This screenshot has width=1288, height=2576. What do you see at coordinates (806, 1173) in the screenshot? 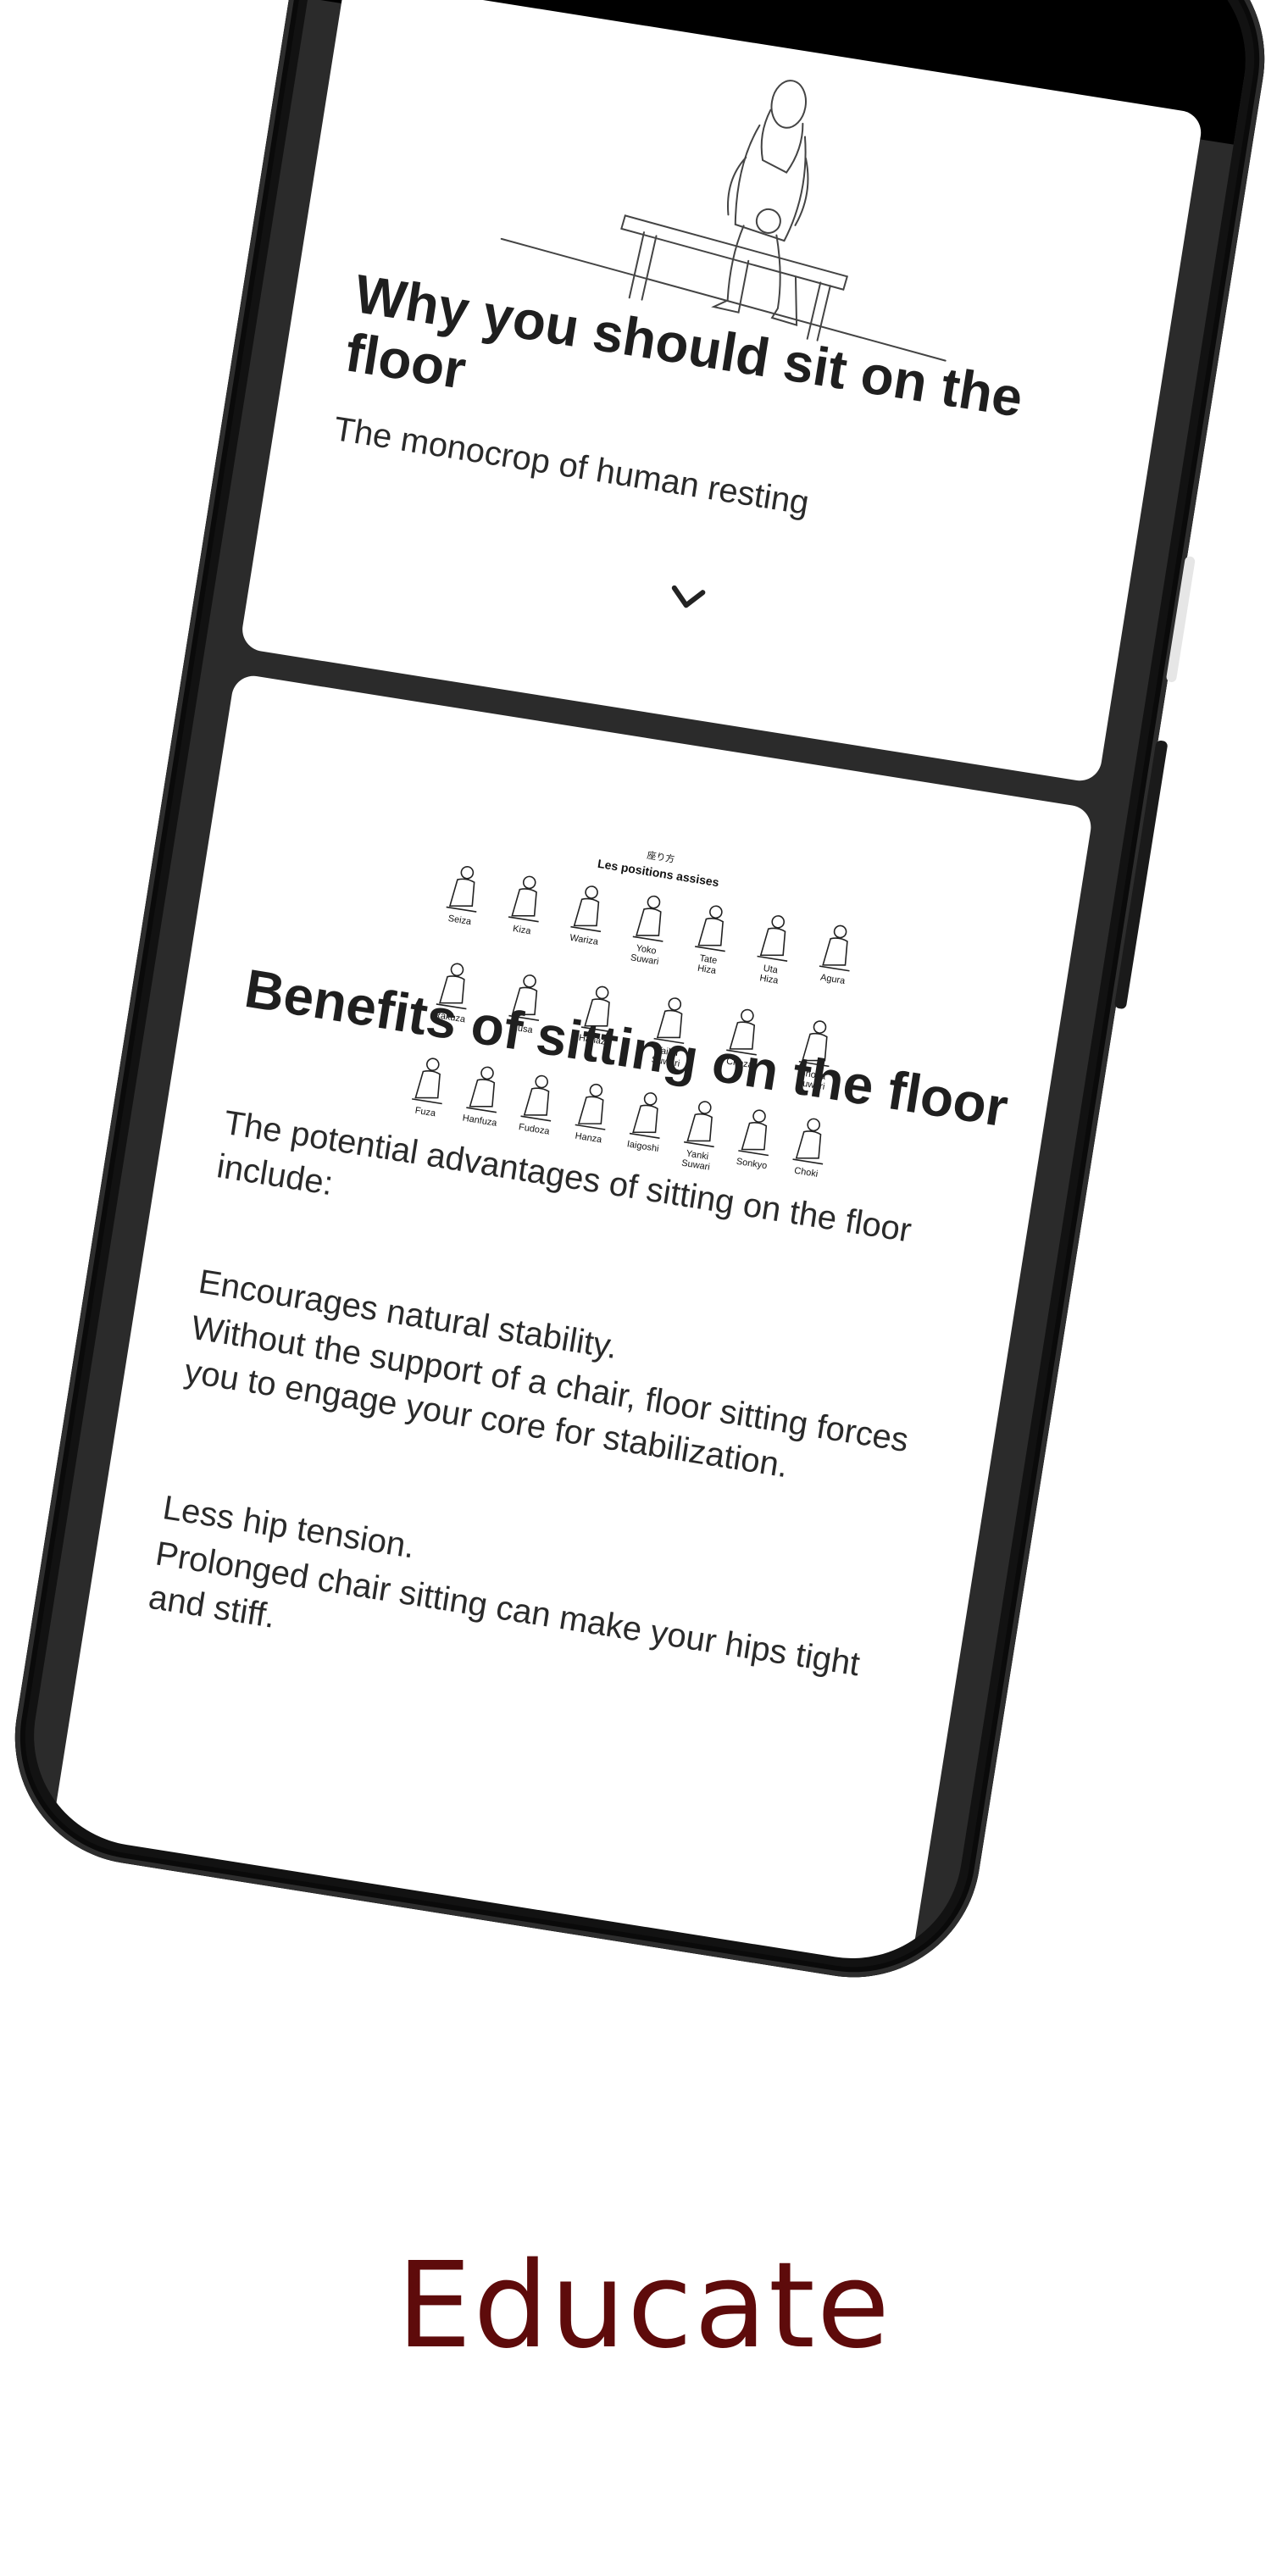
I see `position-label: Choki` at bounding box center [806, 1173].